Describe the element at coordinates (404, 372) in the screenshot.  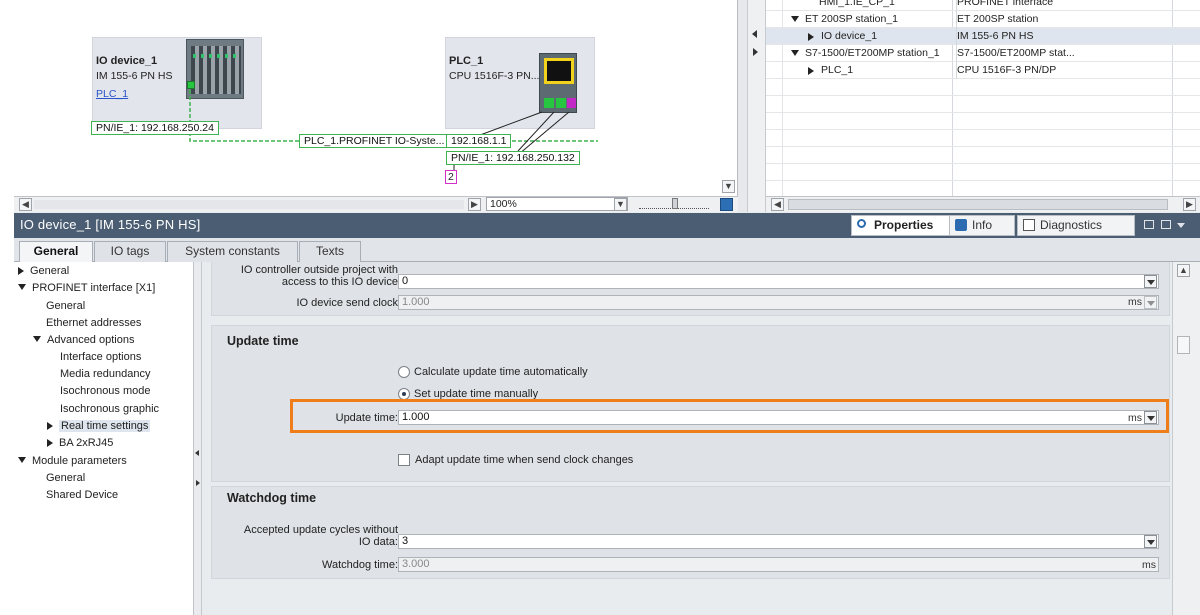
I see `radio-calculate-automatically` at that location.